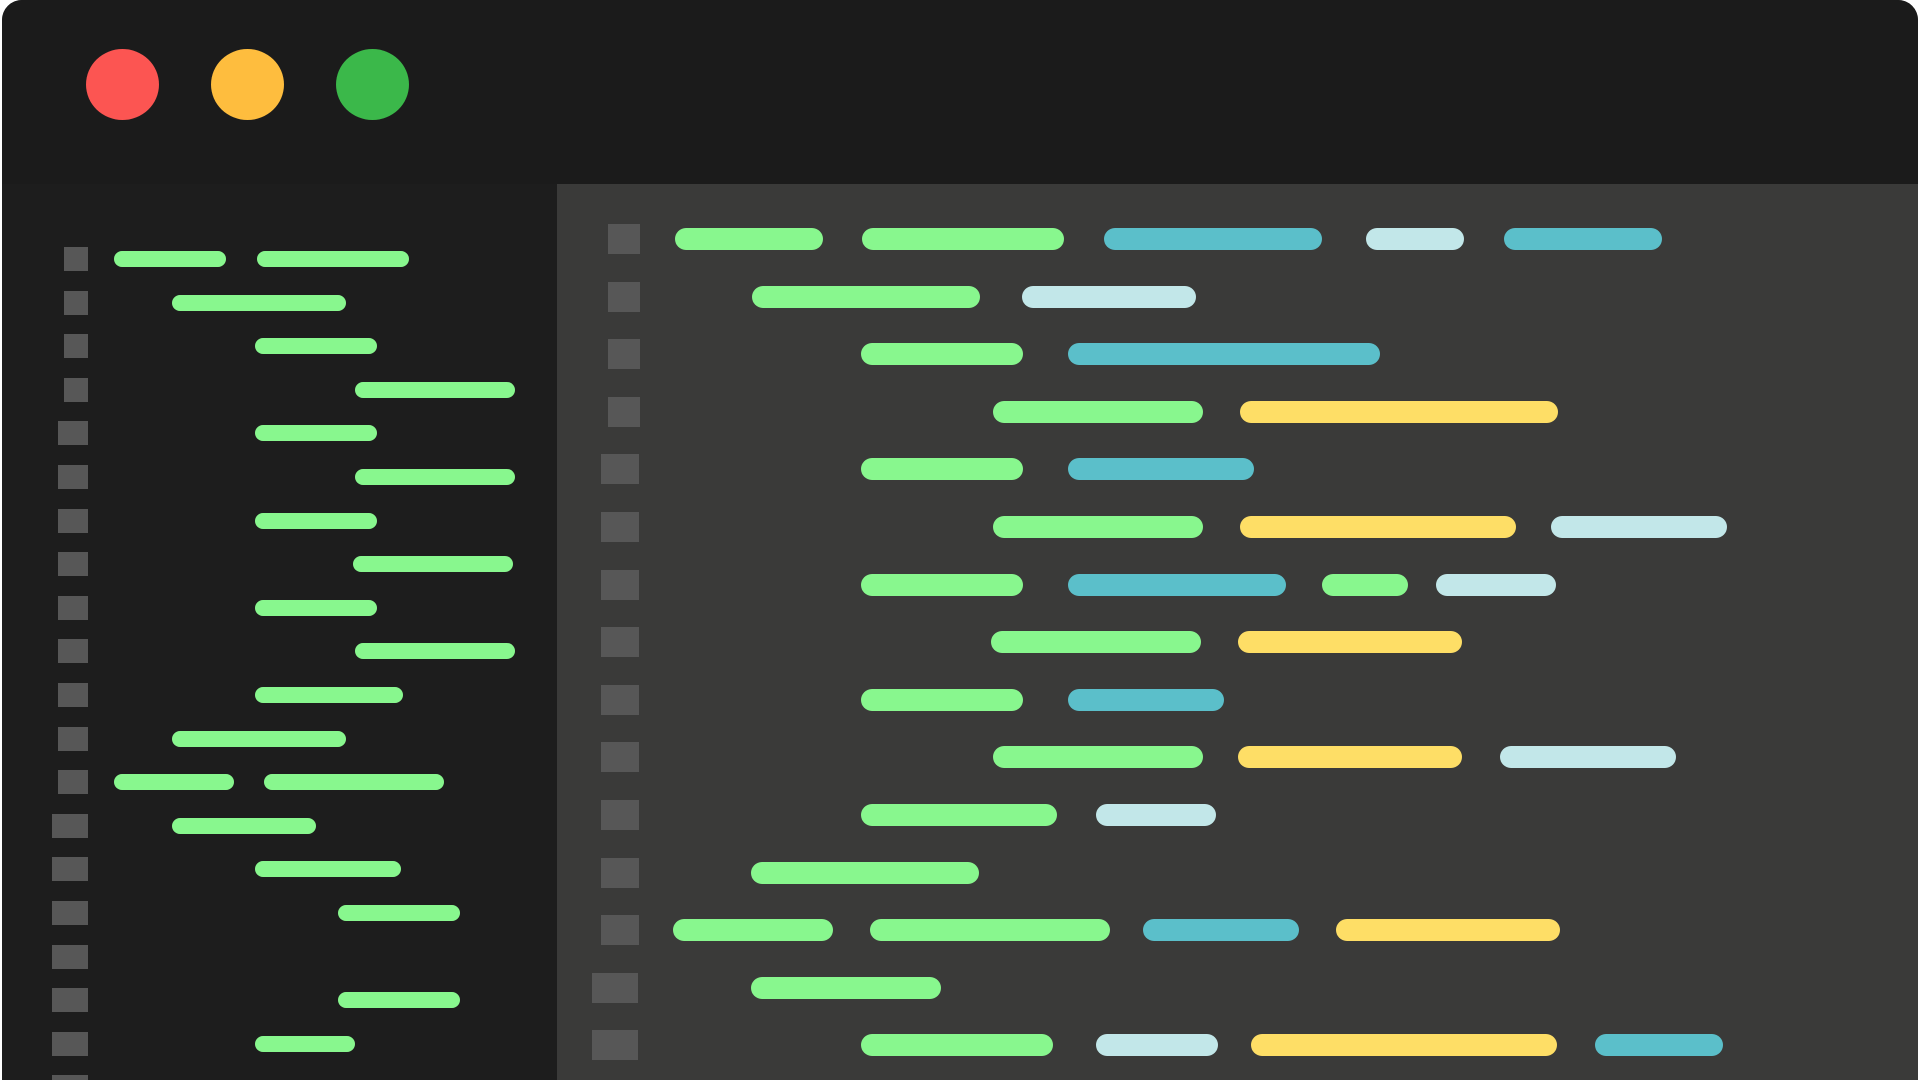 The height and width of the screenshot is (1080, 1920). I want to click on minimize-button, so click(247, 84).